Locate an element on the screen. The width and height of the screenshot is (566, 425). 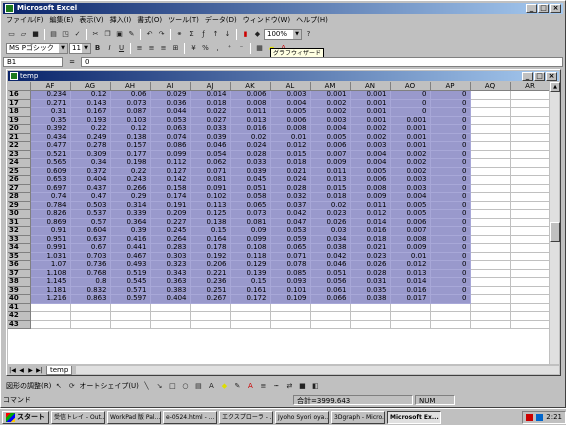
cell: 0.172 is located at coordinates (250, 299).